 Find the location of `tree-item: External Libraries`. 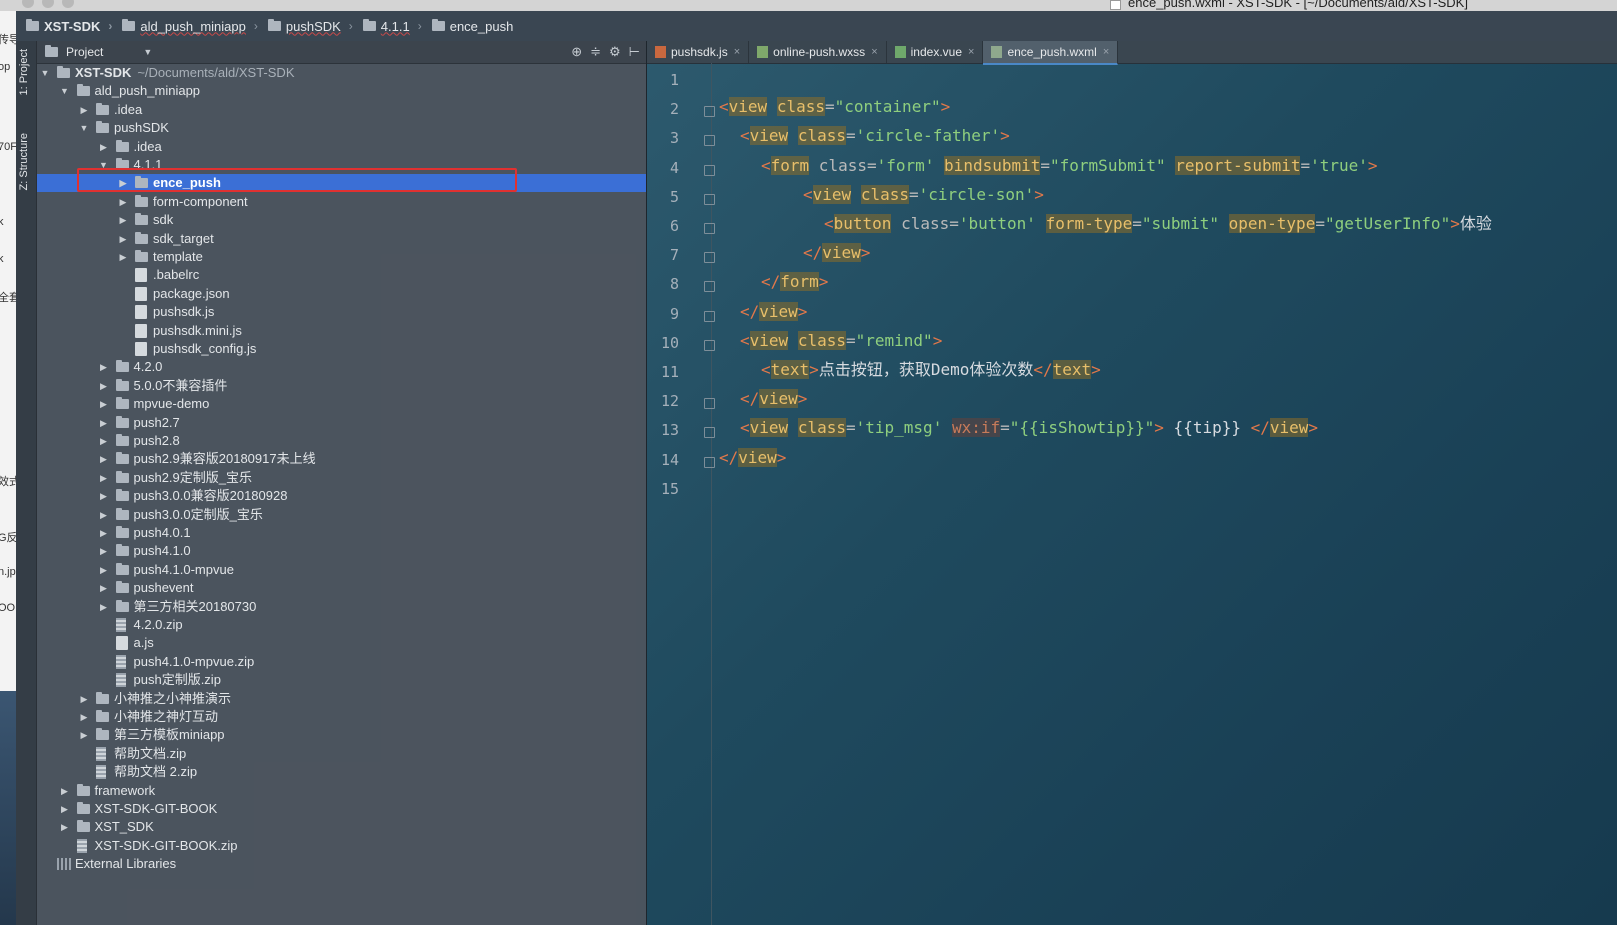

tree-item: External Libraries is located at coordinates (341, 864).